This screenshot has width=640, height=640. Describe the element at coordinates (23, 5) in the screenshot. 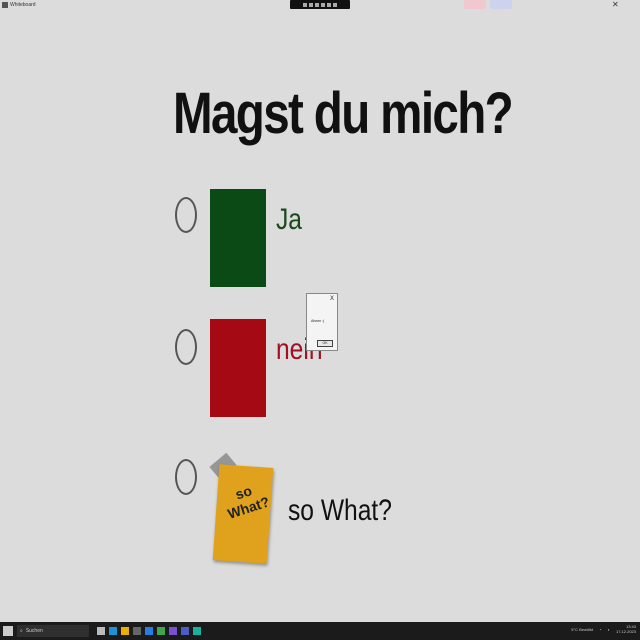

I see `window-title: Whiteboard` at that location.